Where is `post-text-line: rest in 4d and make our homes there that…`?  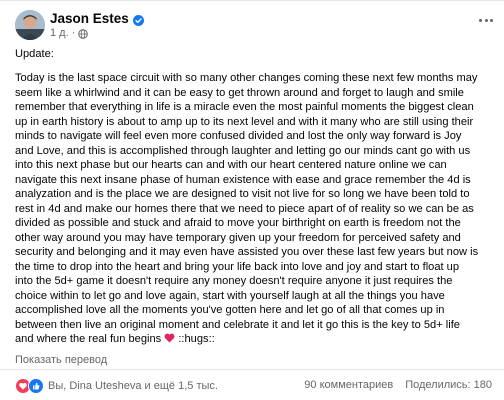 post-text-line: rest in 4d and make our homes there that… is located at coordinates (244, 208).